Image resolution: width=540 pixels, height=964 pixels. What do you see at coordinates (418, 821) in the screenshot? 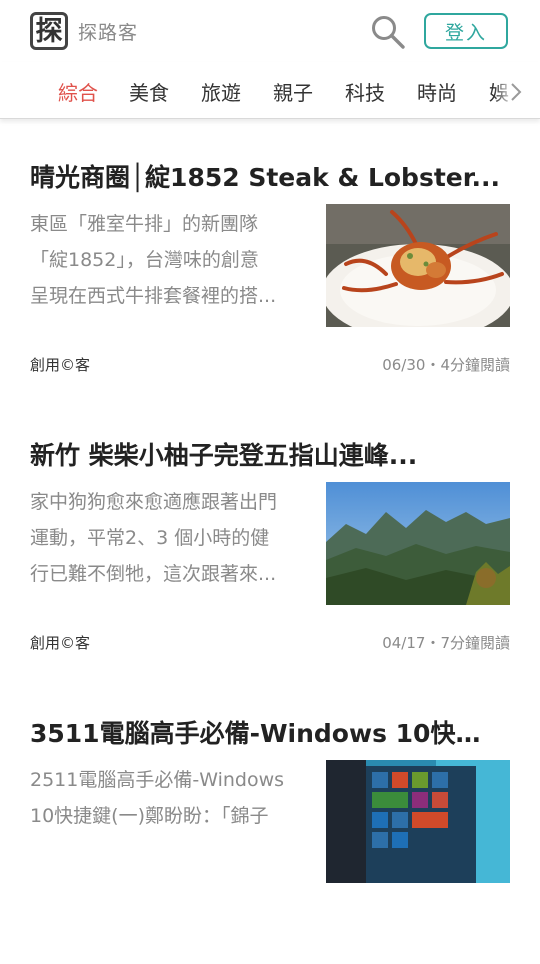
I see `article-thumbnail-windows` at bounding box center [418, 821].